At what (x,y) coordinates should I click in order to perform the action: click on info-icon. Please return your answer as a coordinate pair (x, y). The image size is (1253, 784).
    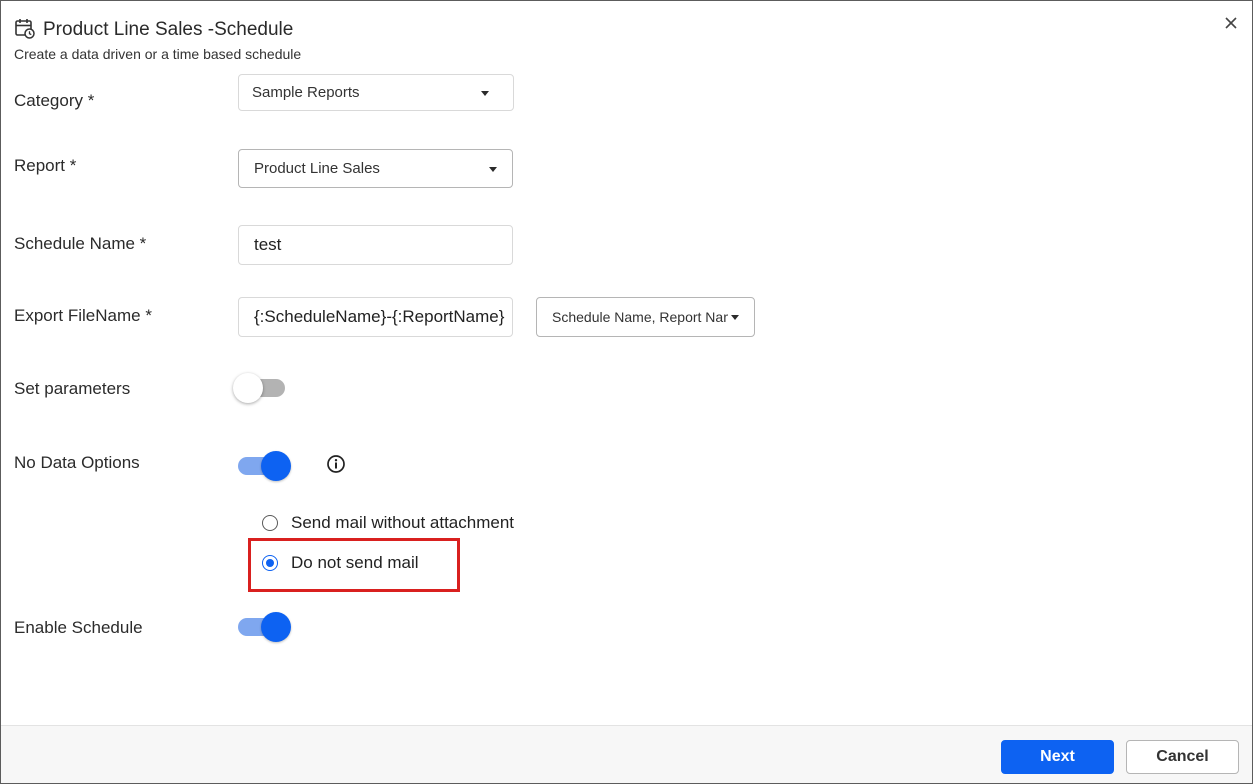
    Looking at the image, I should click on (336, 464).